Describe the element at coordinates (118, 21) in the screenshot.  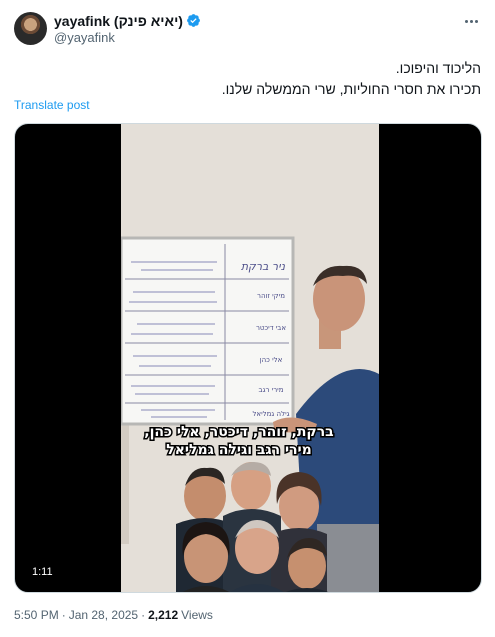
I see `author-display-name: yayafink (יאיא פינק)` at that location.